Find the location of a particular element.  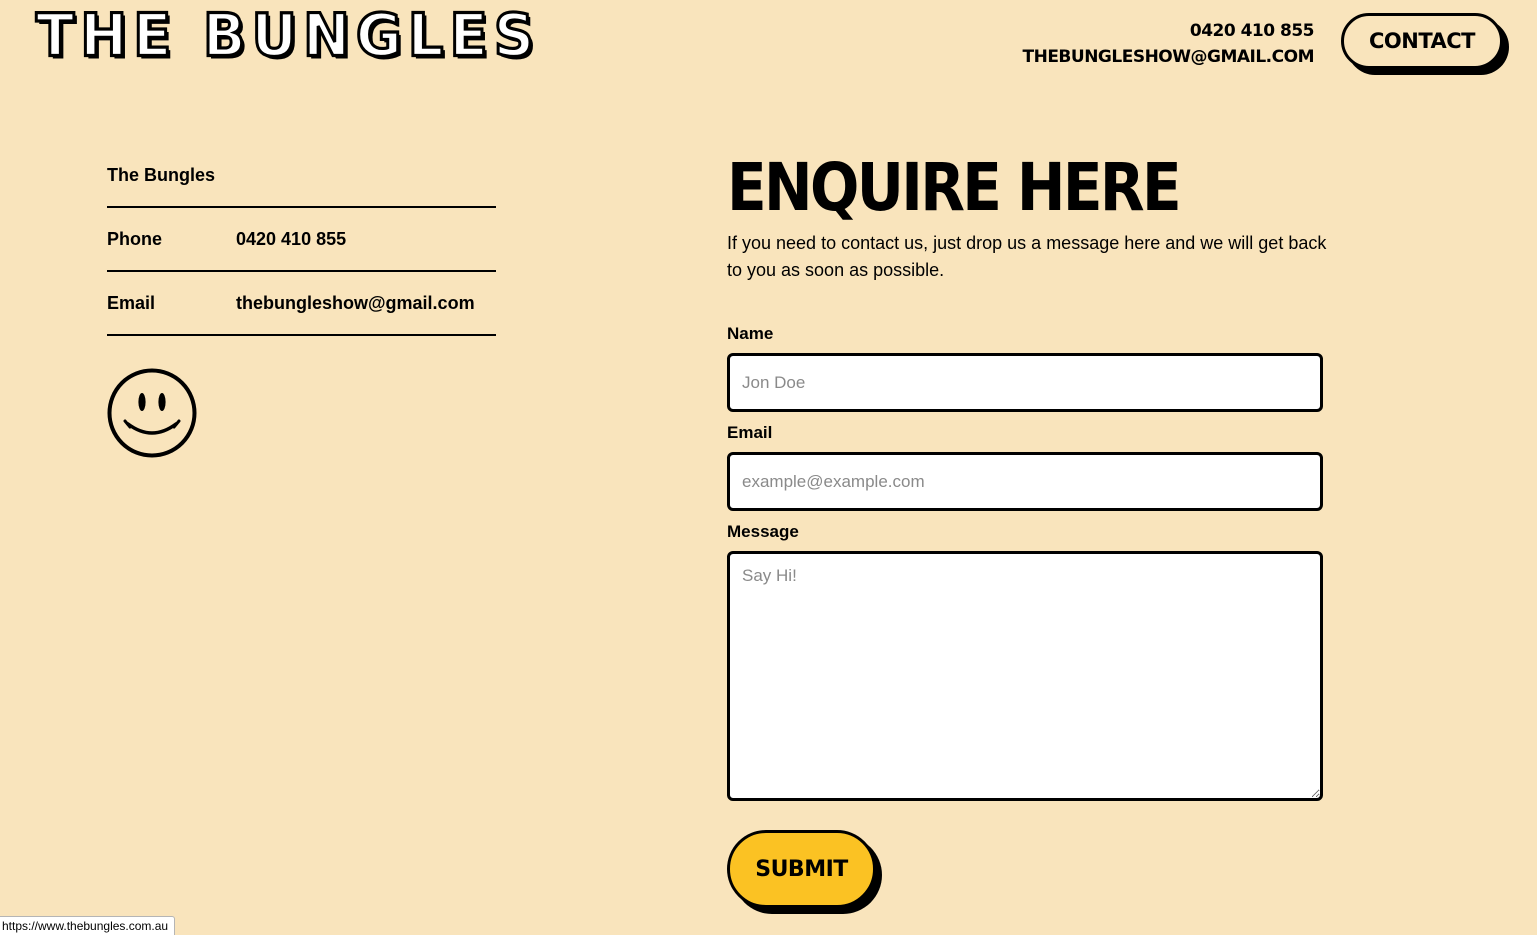

form-title: ENQUIRE HERE is located at coordinates (954, 187).